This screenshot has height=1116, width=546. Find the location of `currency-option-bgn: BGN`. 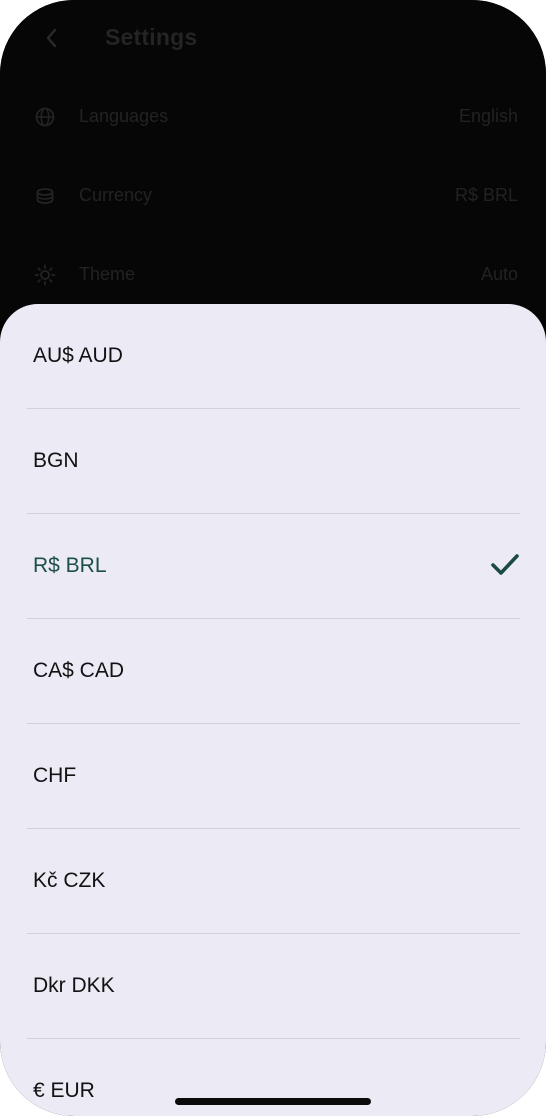

currency-option-bgn: BGN is located at coordinates (273, 461).